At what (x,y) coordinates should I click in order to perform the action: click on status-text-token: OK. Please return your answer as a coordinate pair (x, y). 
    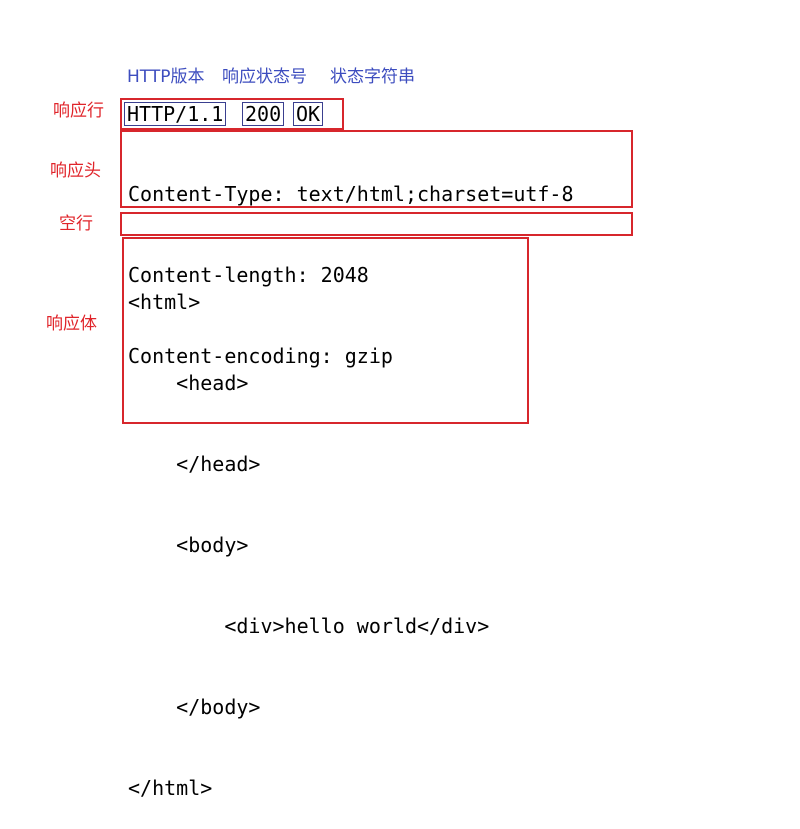
    Looking at the image, I should click on (308, 114).